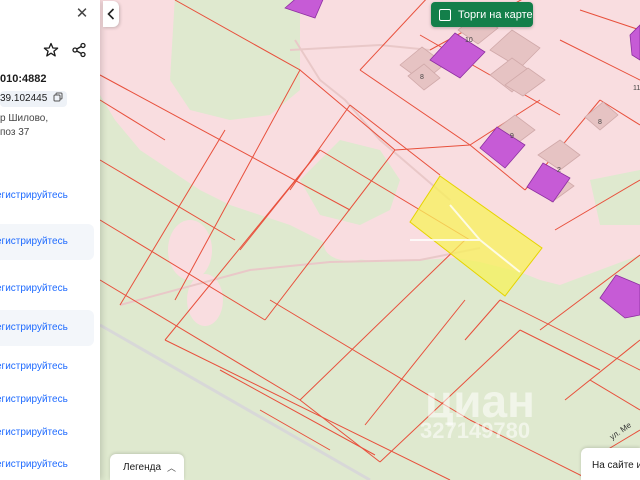  What do you see at coordinates (477, 409) in the screenshot?
I see `watermark: циан 327149780` at bounding box center [477, 409].